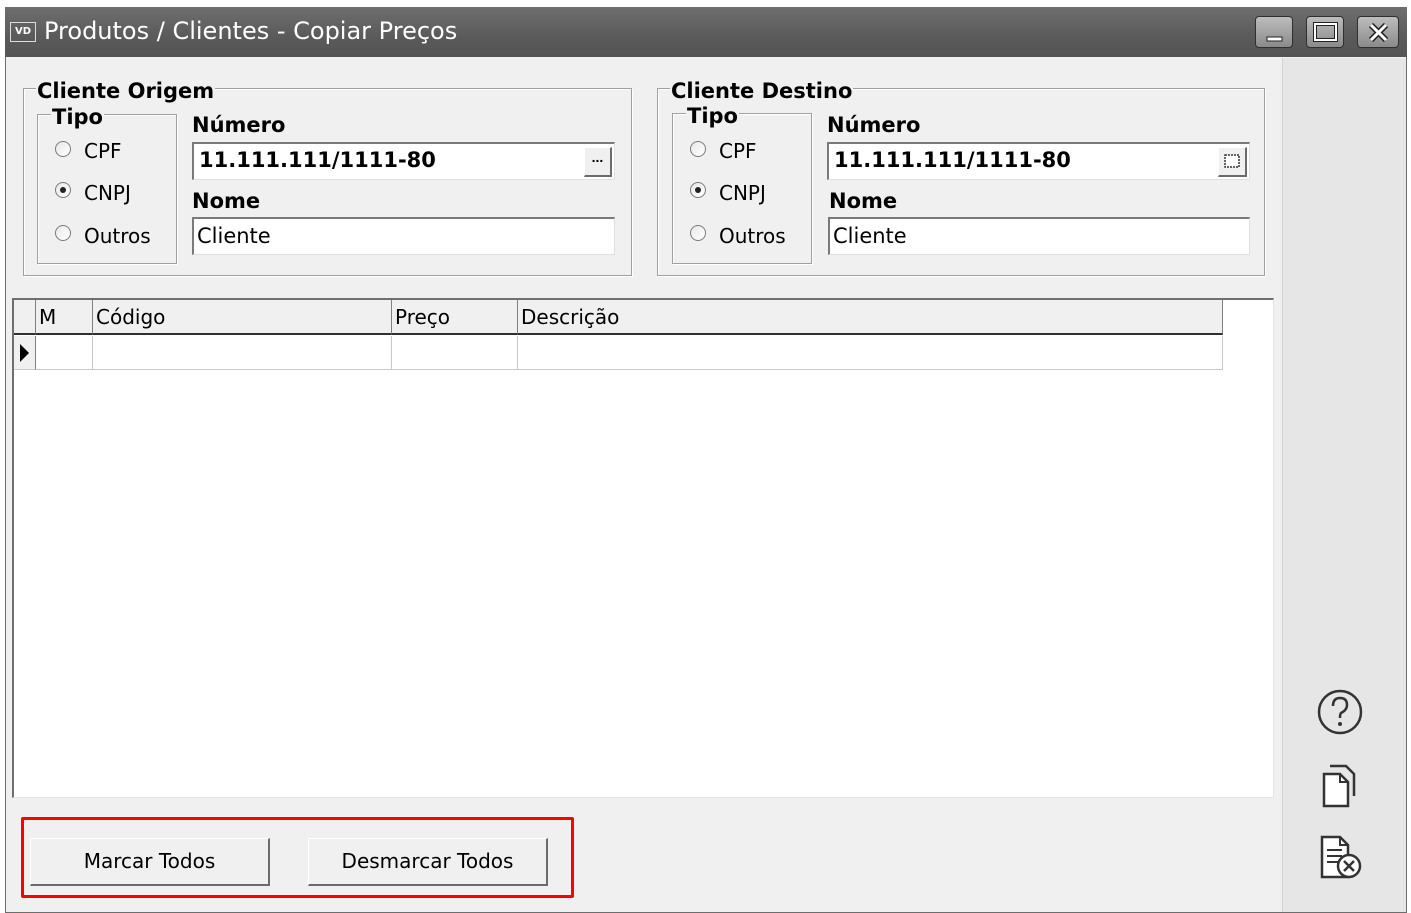  Describe the element at coordinates (742, 193) in the screenshot. I see `destino-radio-cnpj-label: CNPJ` at that location.